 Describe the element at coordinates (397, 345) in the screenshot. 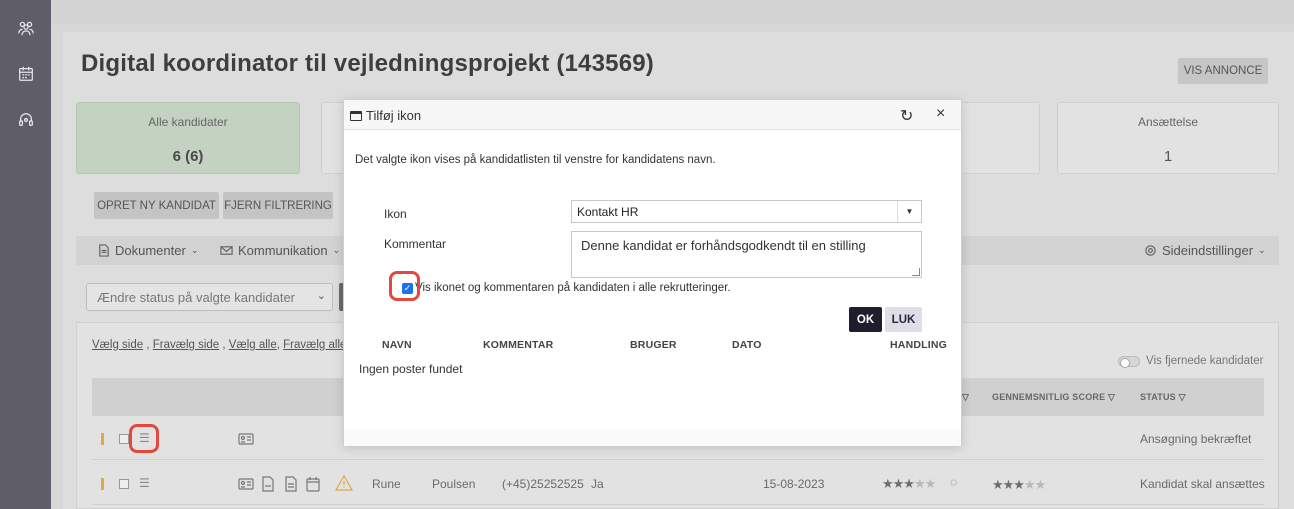

I see `dialog-col-navn: NAVN` at that location.